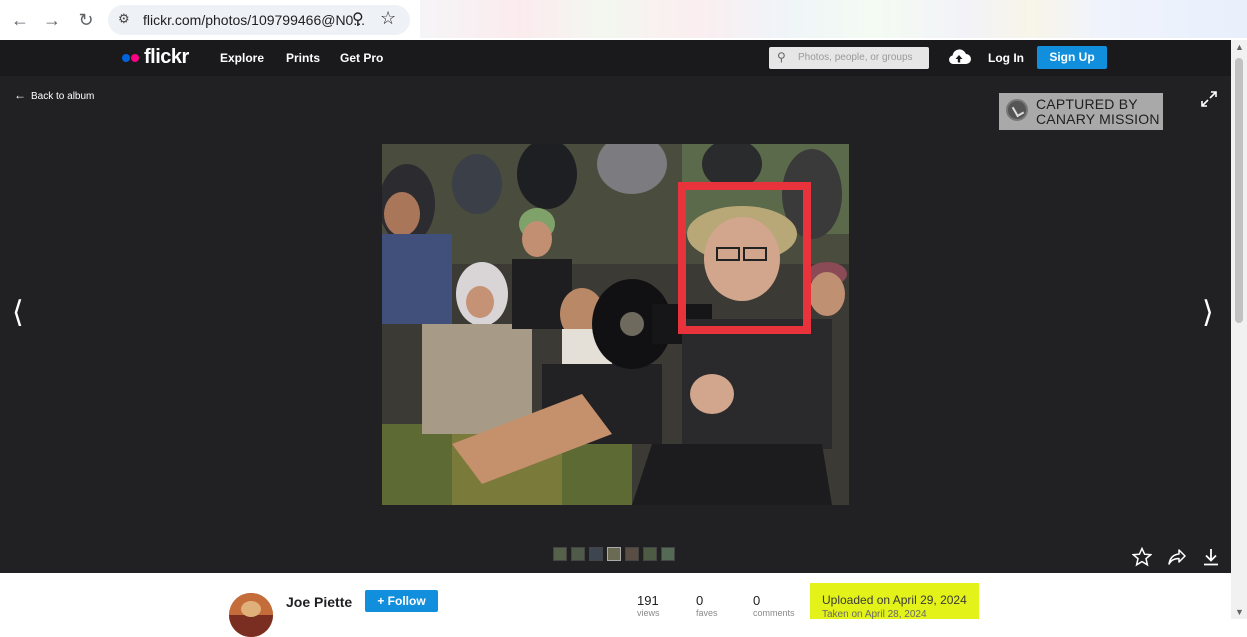 This screenshot has width=1247, height=637. What do you see at coordinates (242, 58) in the screenshot?
I see `nav-explore: Explore` at bounding box center [242, 58].